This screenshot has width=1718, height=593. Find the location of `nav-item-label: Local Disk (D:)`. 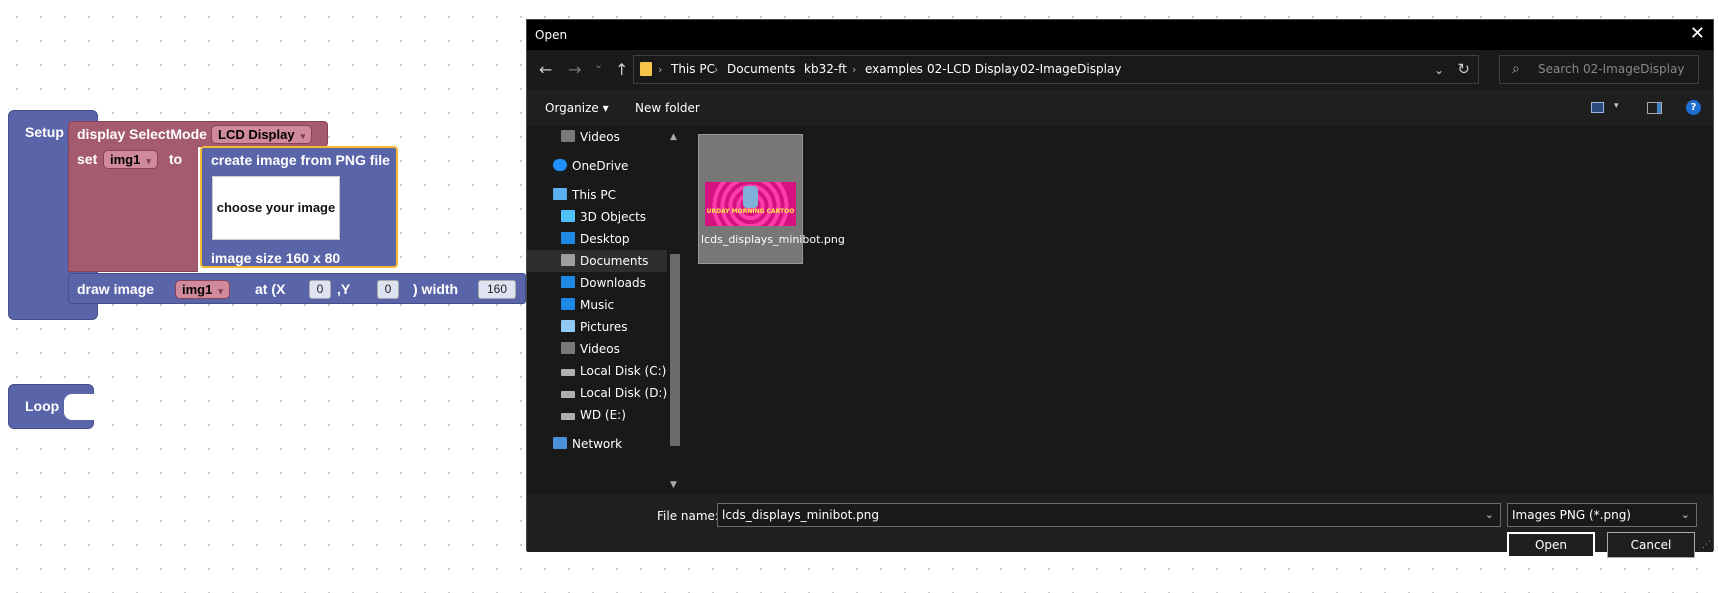

nav-item-label: Local Disk (D:) is located at coordinates (624, 393).